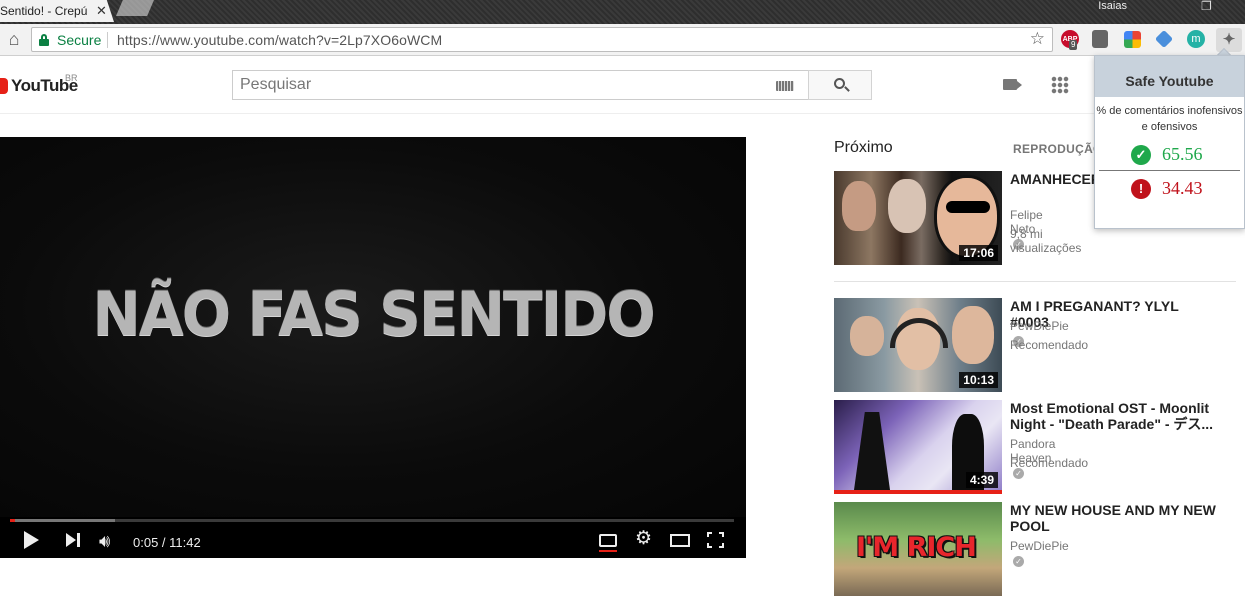 The image size is (1245, 596). Describe the element at coordinates (1073, 45) in the screenshot. I see `adblock-badge: 9` at that location.